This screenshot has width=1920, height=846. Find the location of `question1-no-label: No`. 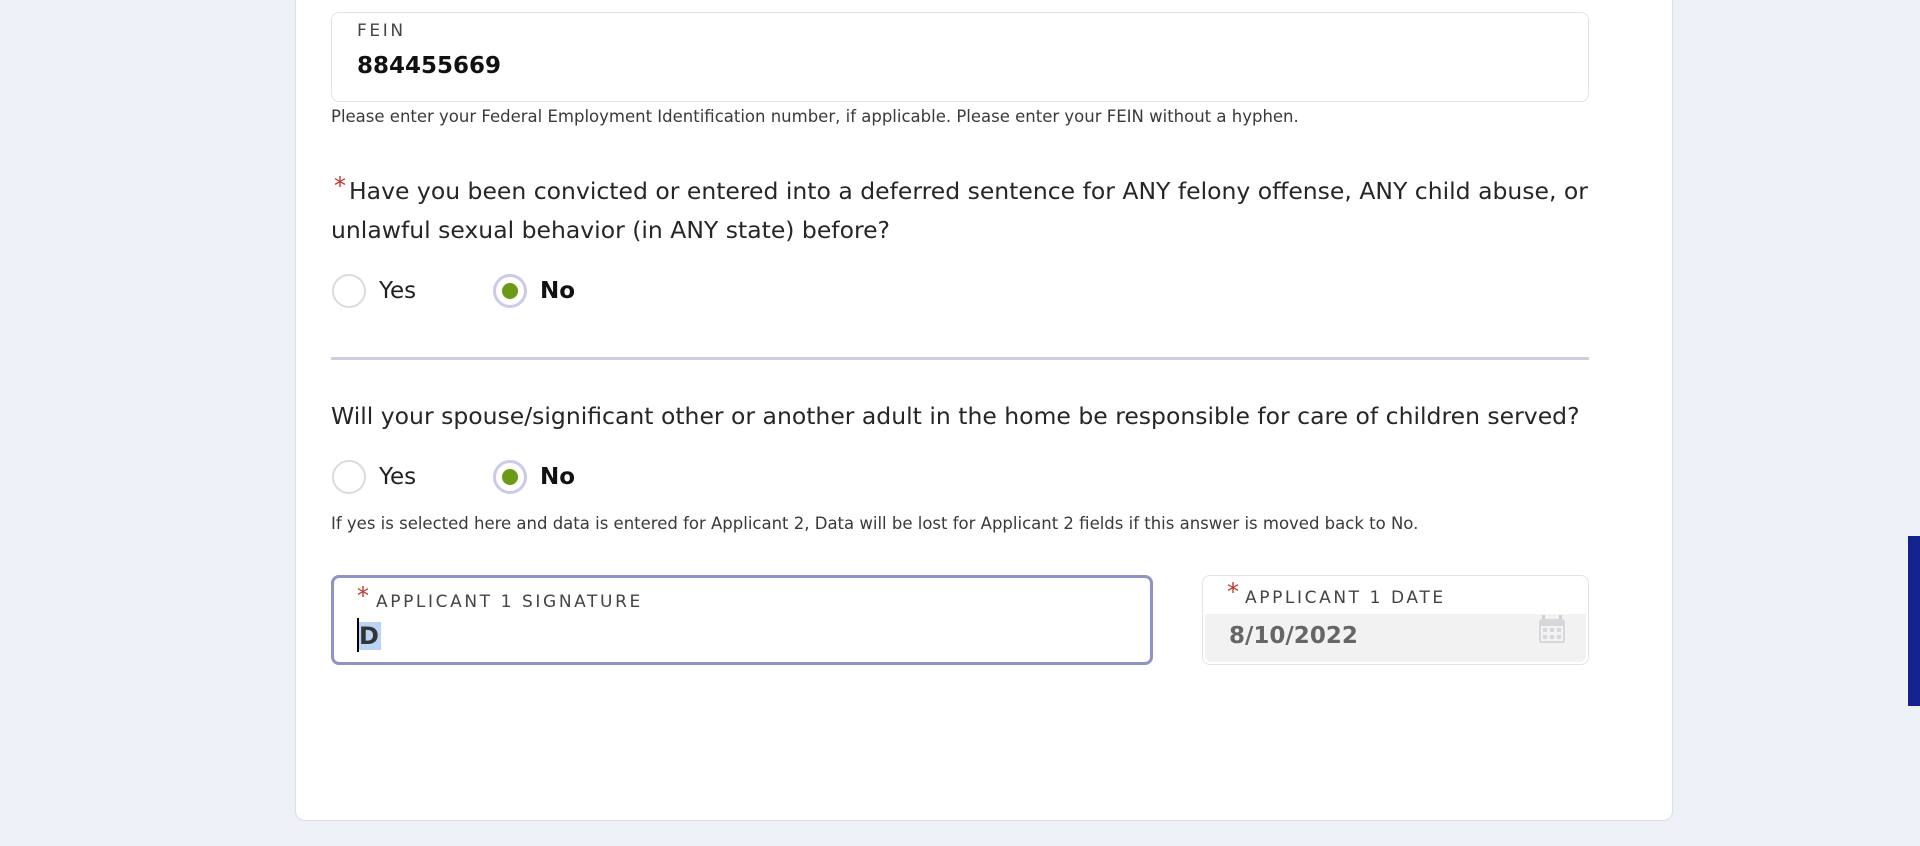

question1-no-label: No is located at coordinates (557, 291).